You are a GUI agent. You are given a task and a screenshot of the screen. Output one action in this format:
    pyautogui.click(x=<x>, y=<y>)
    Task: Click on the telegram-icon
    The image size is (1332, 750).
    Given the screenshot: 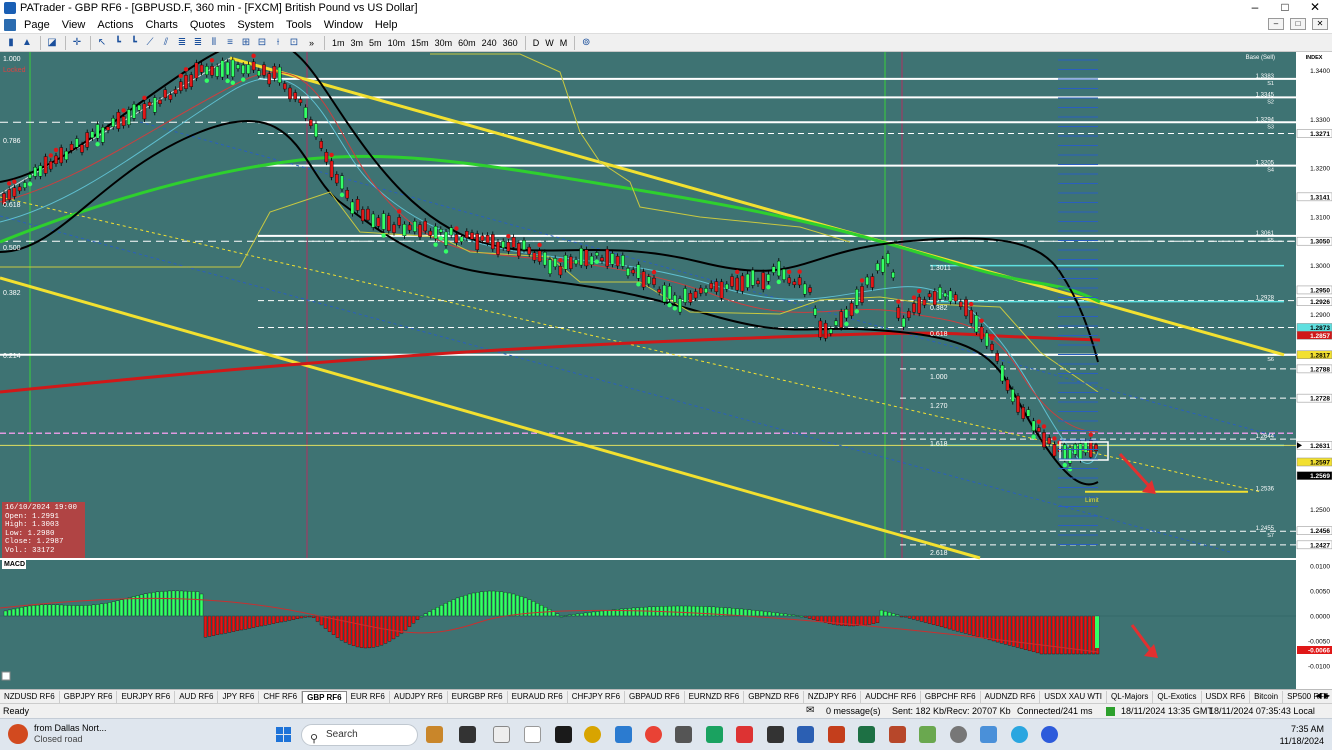 What is the action you would take?
    pyautogui.click(x=1019, y=734)
    